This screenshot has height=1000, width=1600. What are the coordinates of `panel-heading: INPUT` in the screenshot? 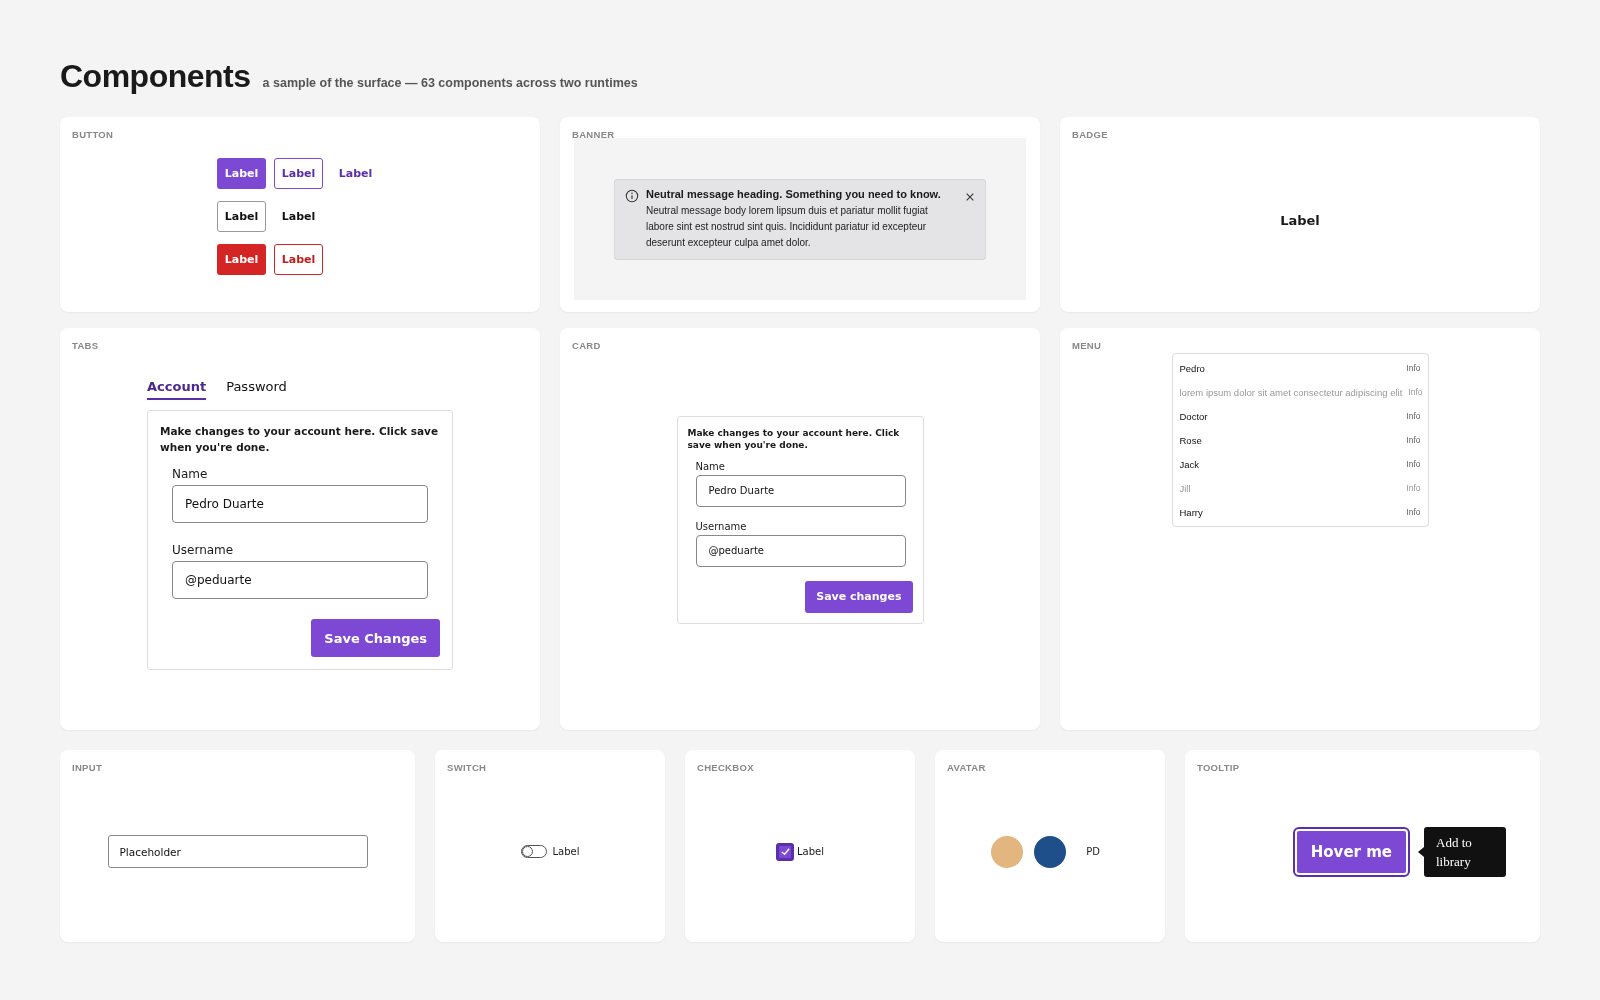 It's located at (87, 767).